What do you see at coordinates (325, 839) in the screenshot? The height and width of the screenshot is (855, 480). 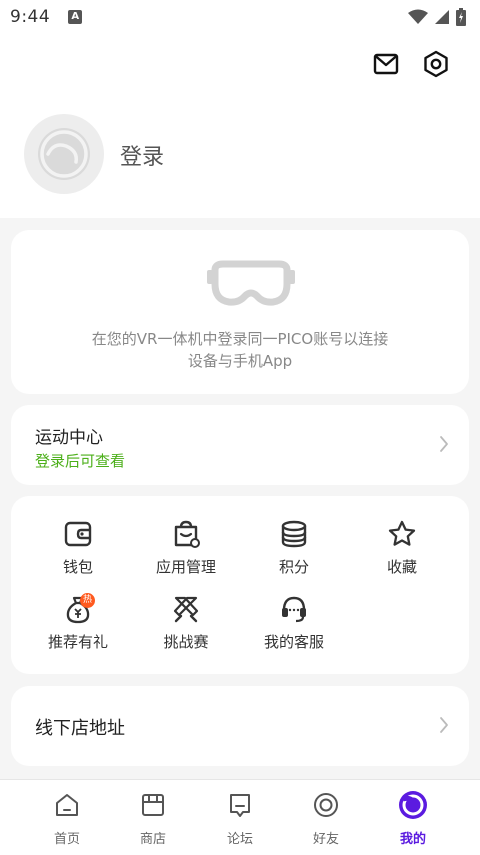 I see `nav-label: 好友` at bounding box center [325, 839].